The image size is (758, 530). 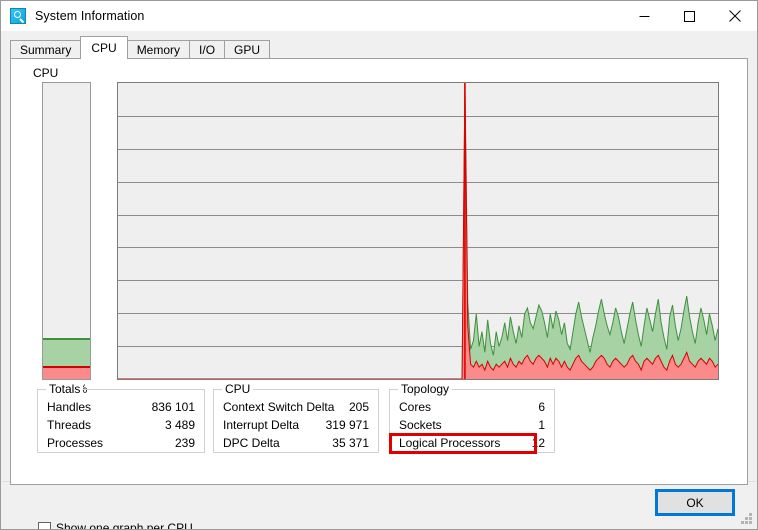 I want to click on window-title: System Information, so click(x=90, y=16).